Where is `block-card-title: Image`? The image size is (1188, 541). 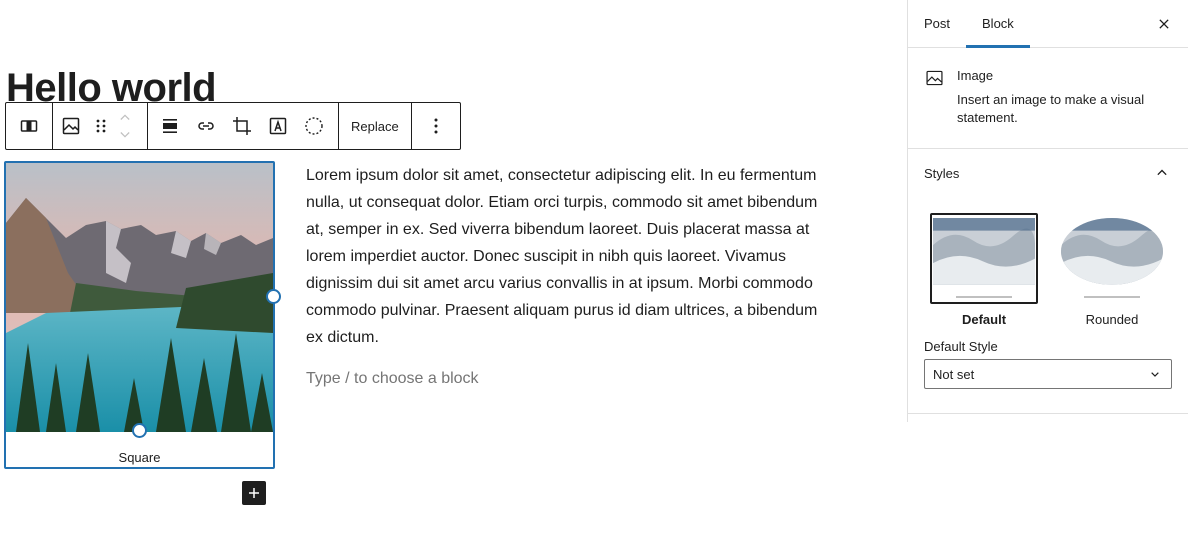
block-card-title: Image is located at coordinates (975, 75).